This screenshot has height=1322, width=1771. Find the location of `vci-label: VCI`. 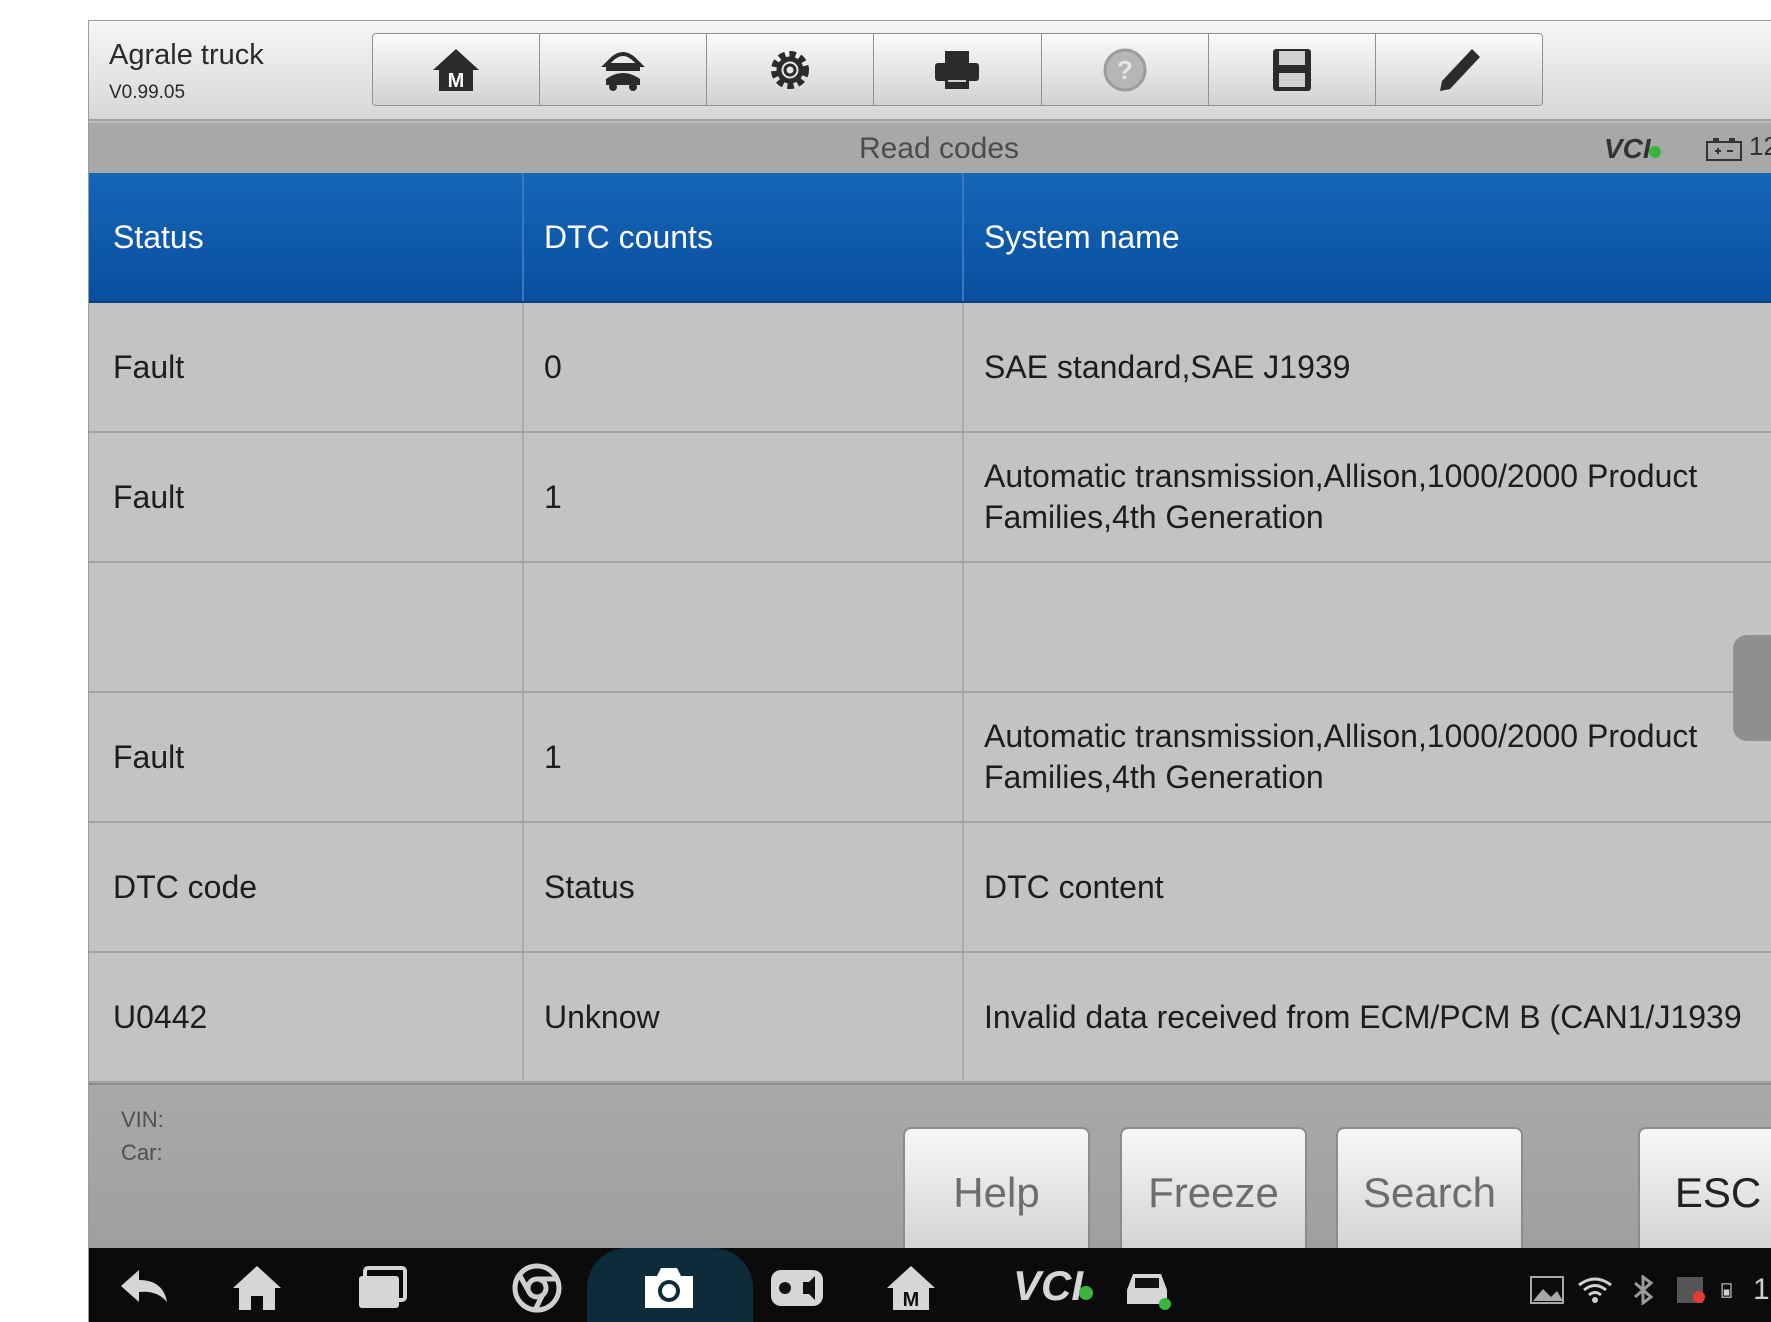

vci-label: VCI is located at coordinates (1627, 148).